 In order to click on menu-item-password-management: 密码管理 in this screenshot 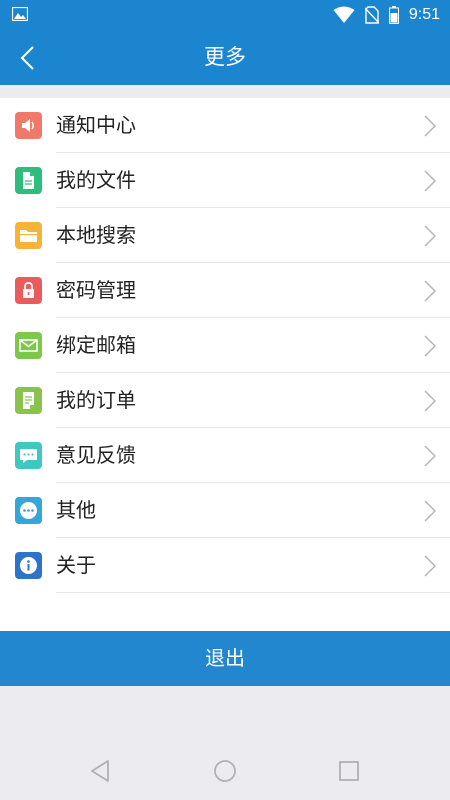, I will do `click(225, 290)`.